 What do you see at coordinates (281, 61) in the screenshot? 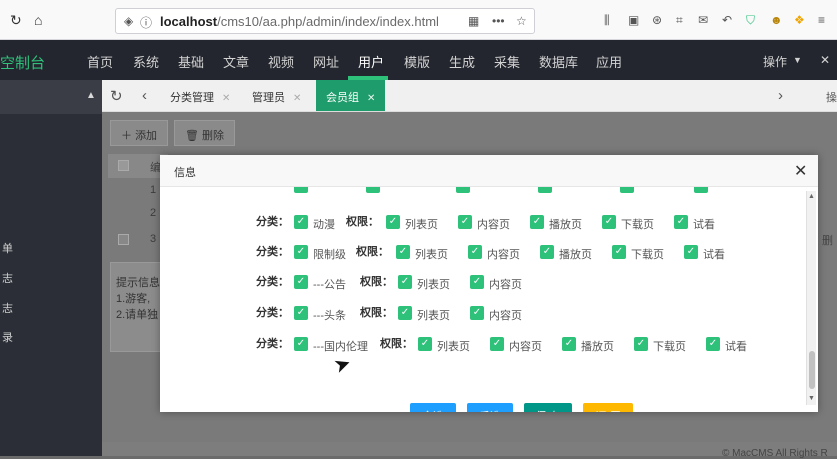
I see `nav-video: 视频` at bounding box center [281, 61].